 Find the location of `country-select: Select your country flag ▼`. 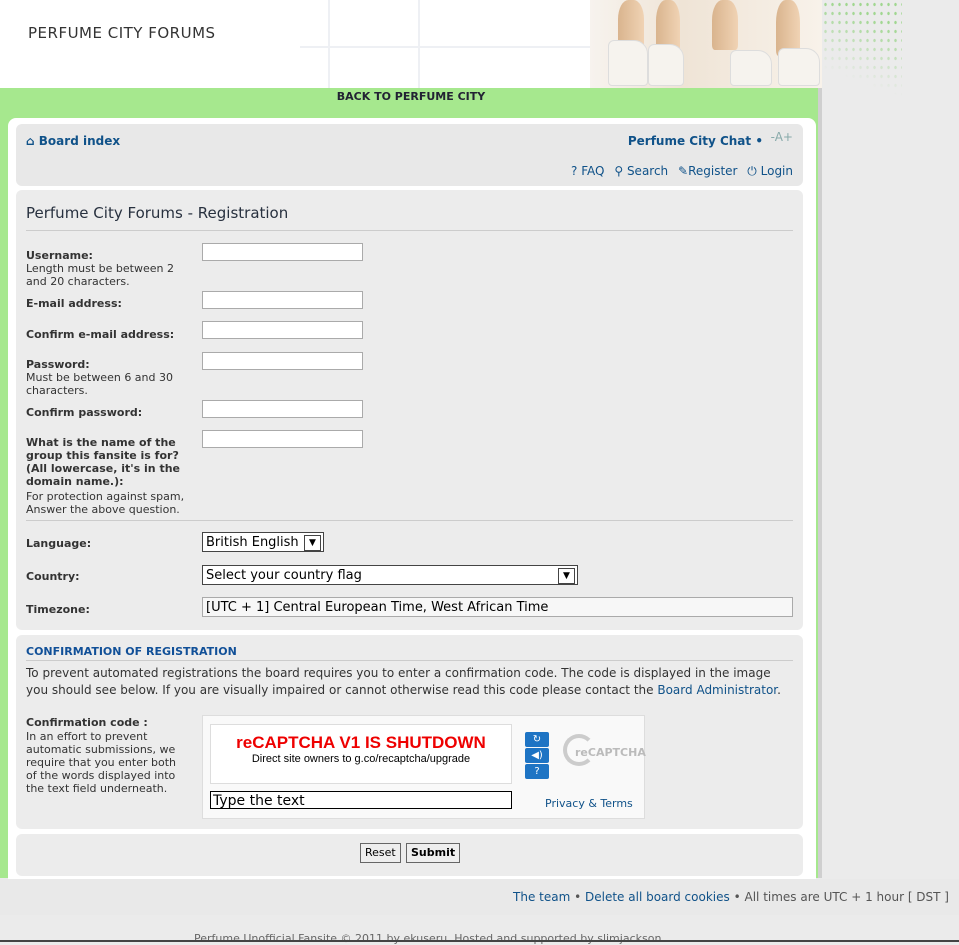

country-select: Select your country flag ▼ is located at coordinates (390, 575).